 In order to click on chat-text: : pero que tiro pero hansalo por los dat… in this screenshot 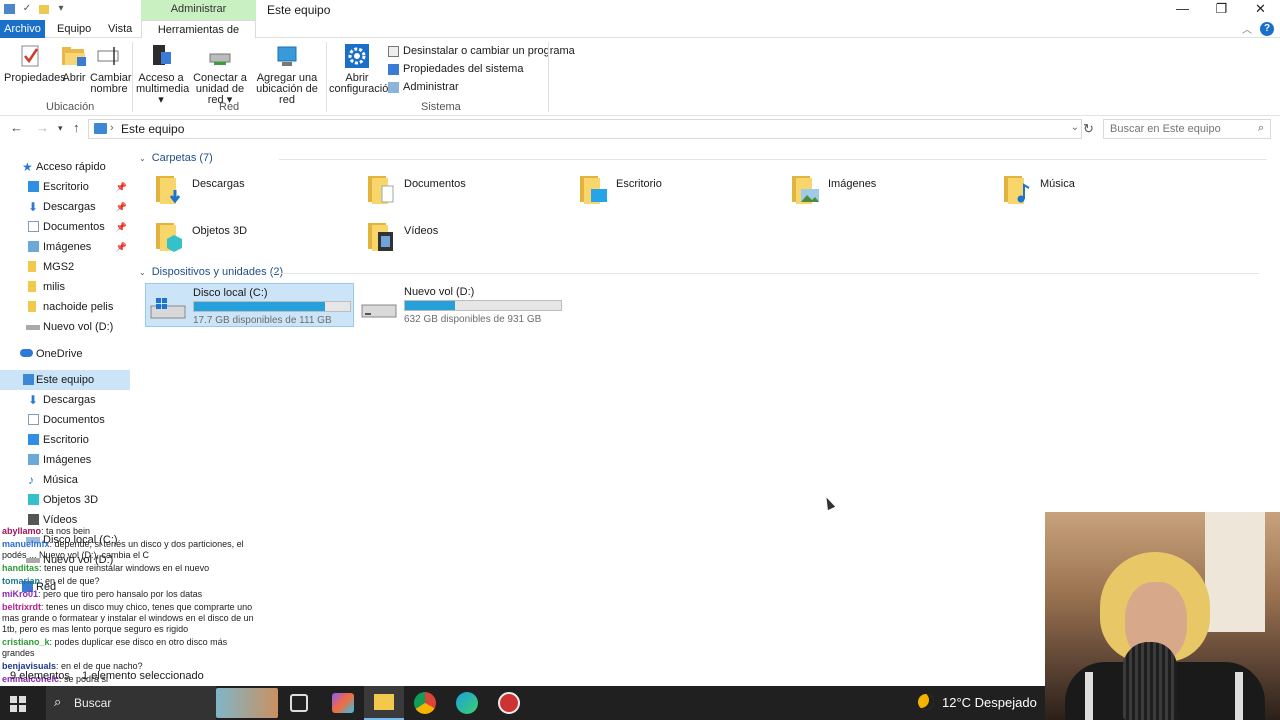, I will do `click(120, 594)`.